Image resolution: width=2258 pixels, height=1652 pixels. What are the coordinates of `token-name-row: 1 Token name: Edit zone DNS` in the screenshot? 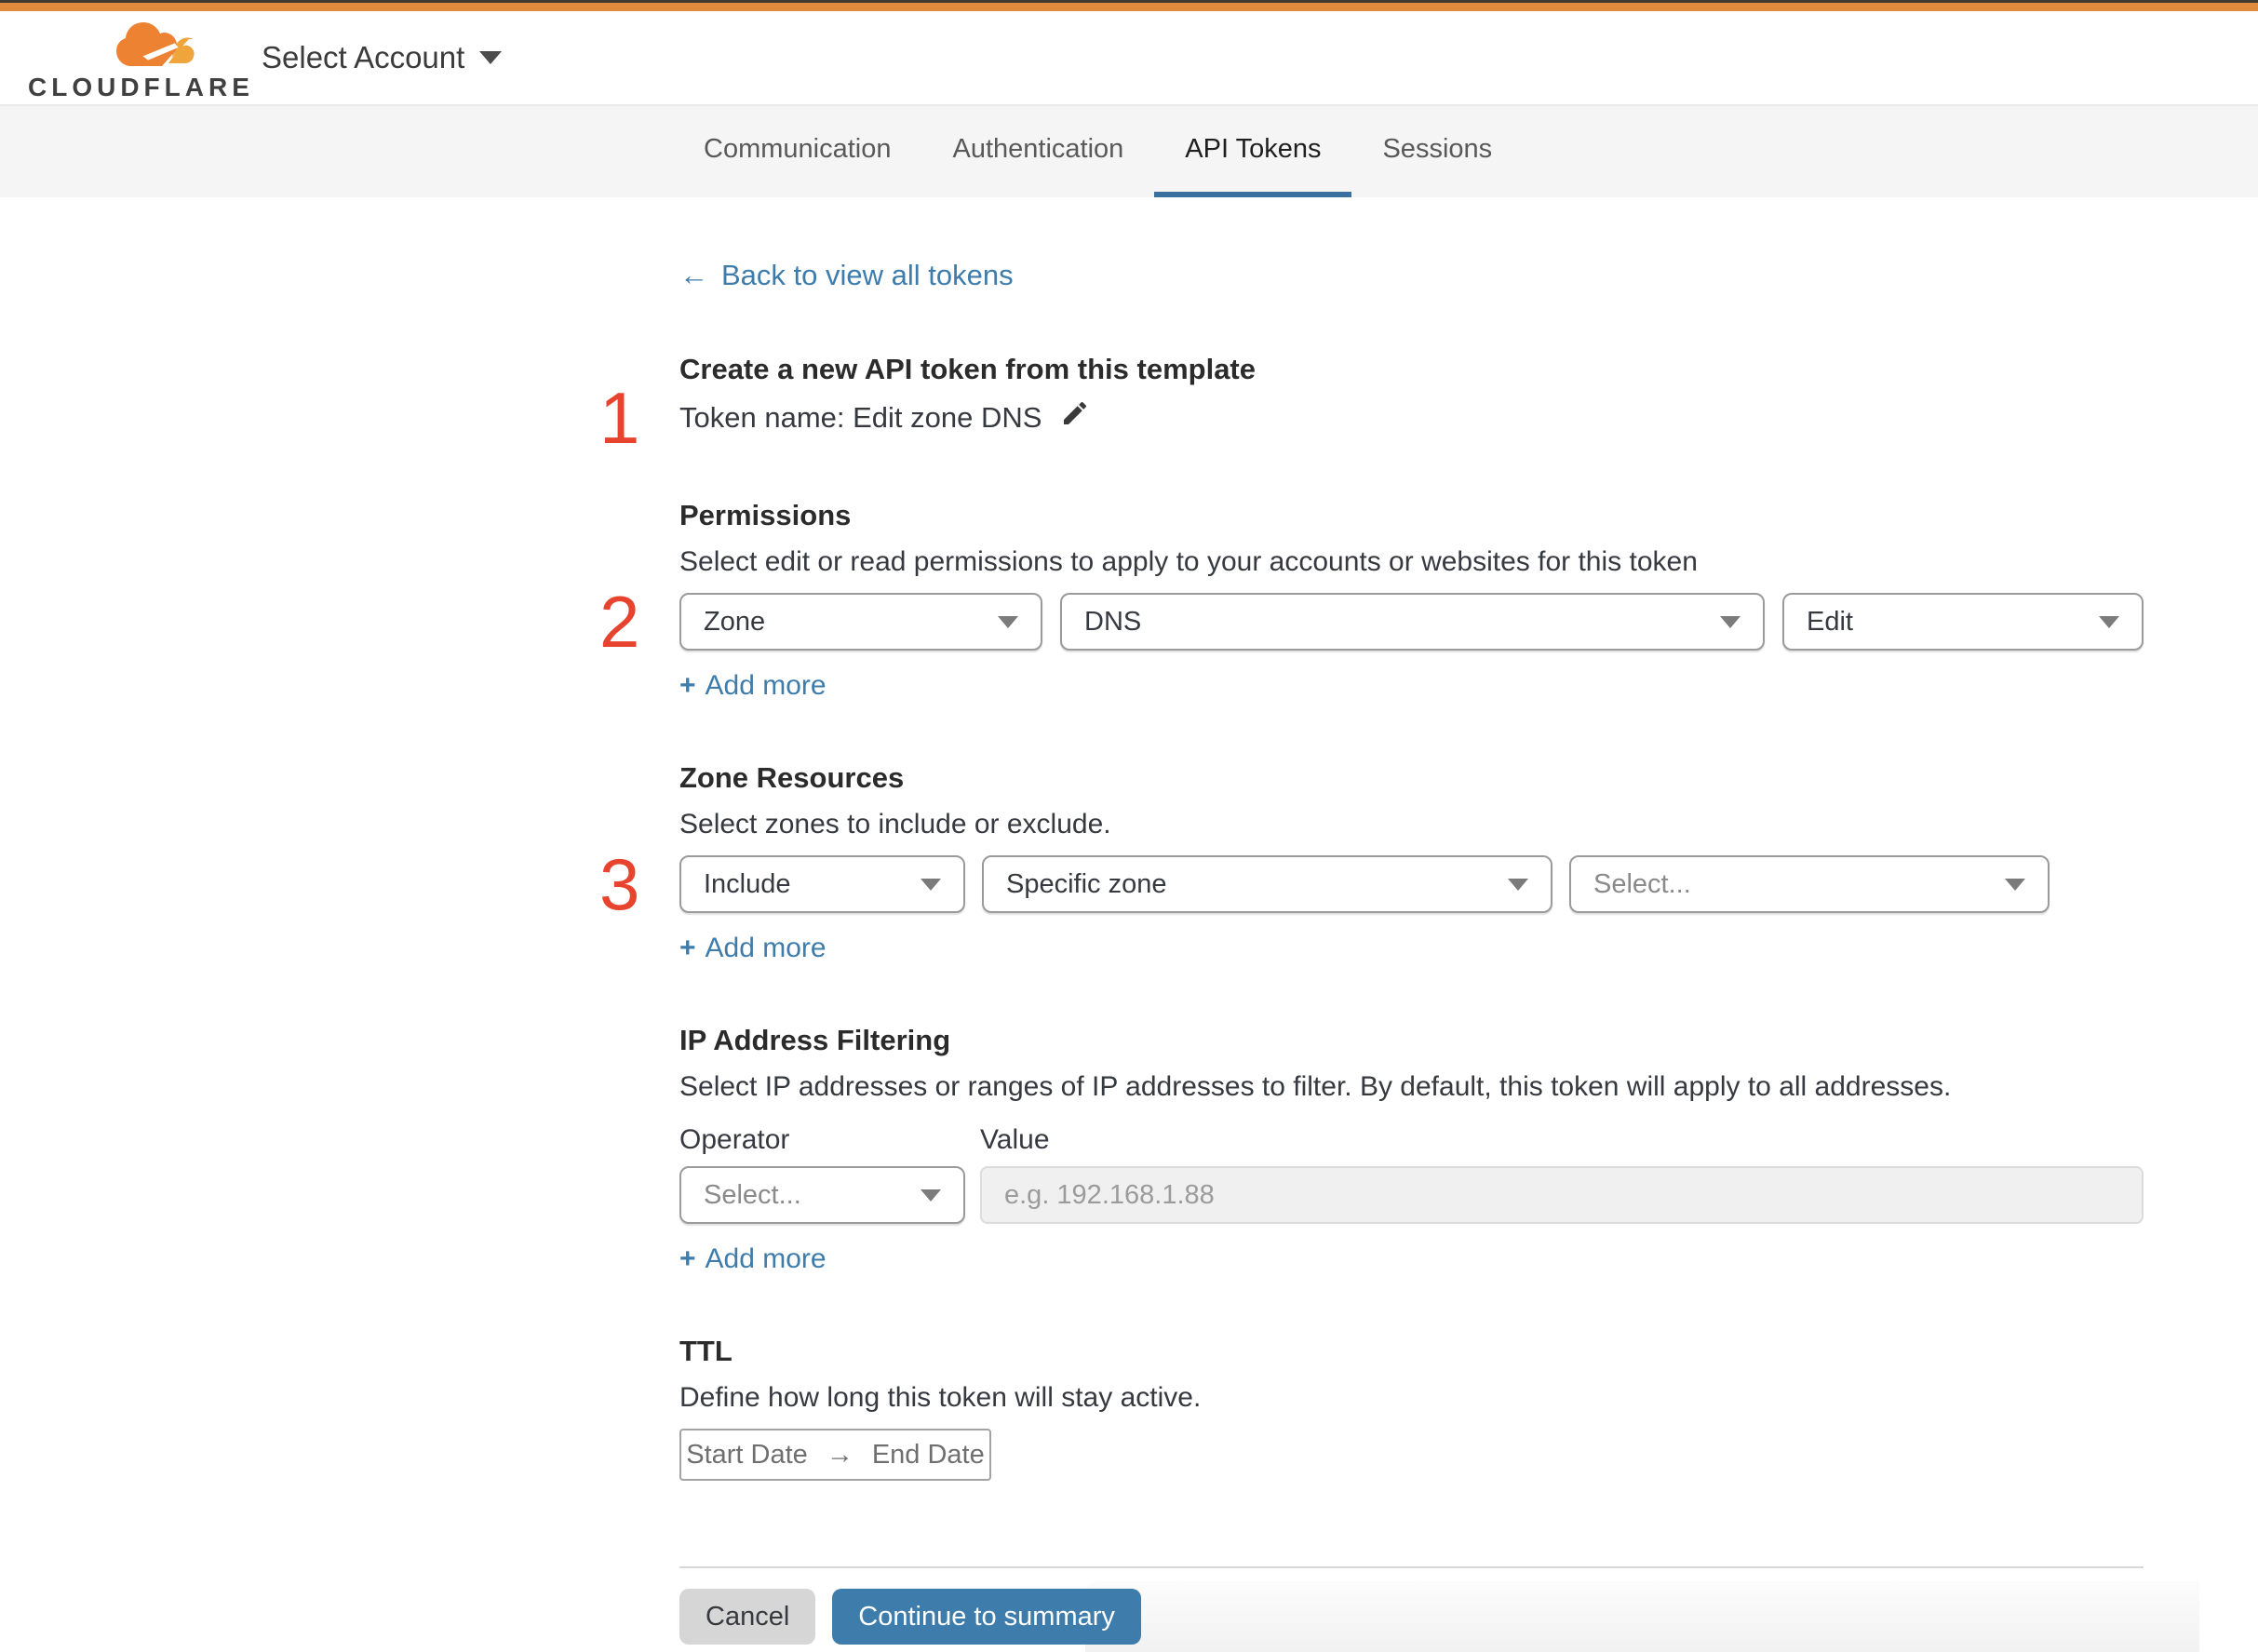 It's located at (1372, 418).